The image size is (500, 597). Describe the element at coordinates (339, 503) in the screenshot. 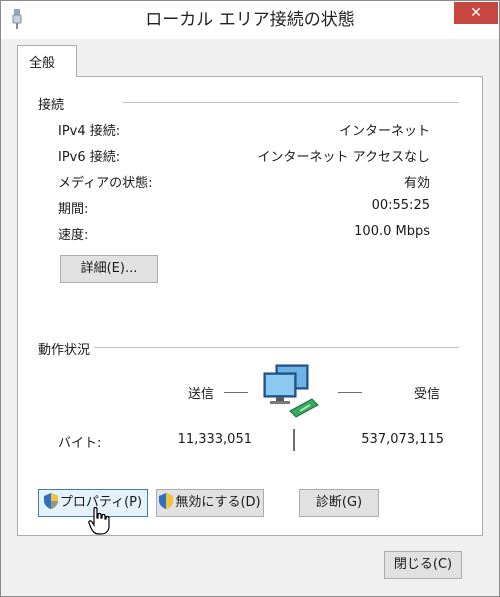

I see `diagnose-button: 診断(G)` at that location.